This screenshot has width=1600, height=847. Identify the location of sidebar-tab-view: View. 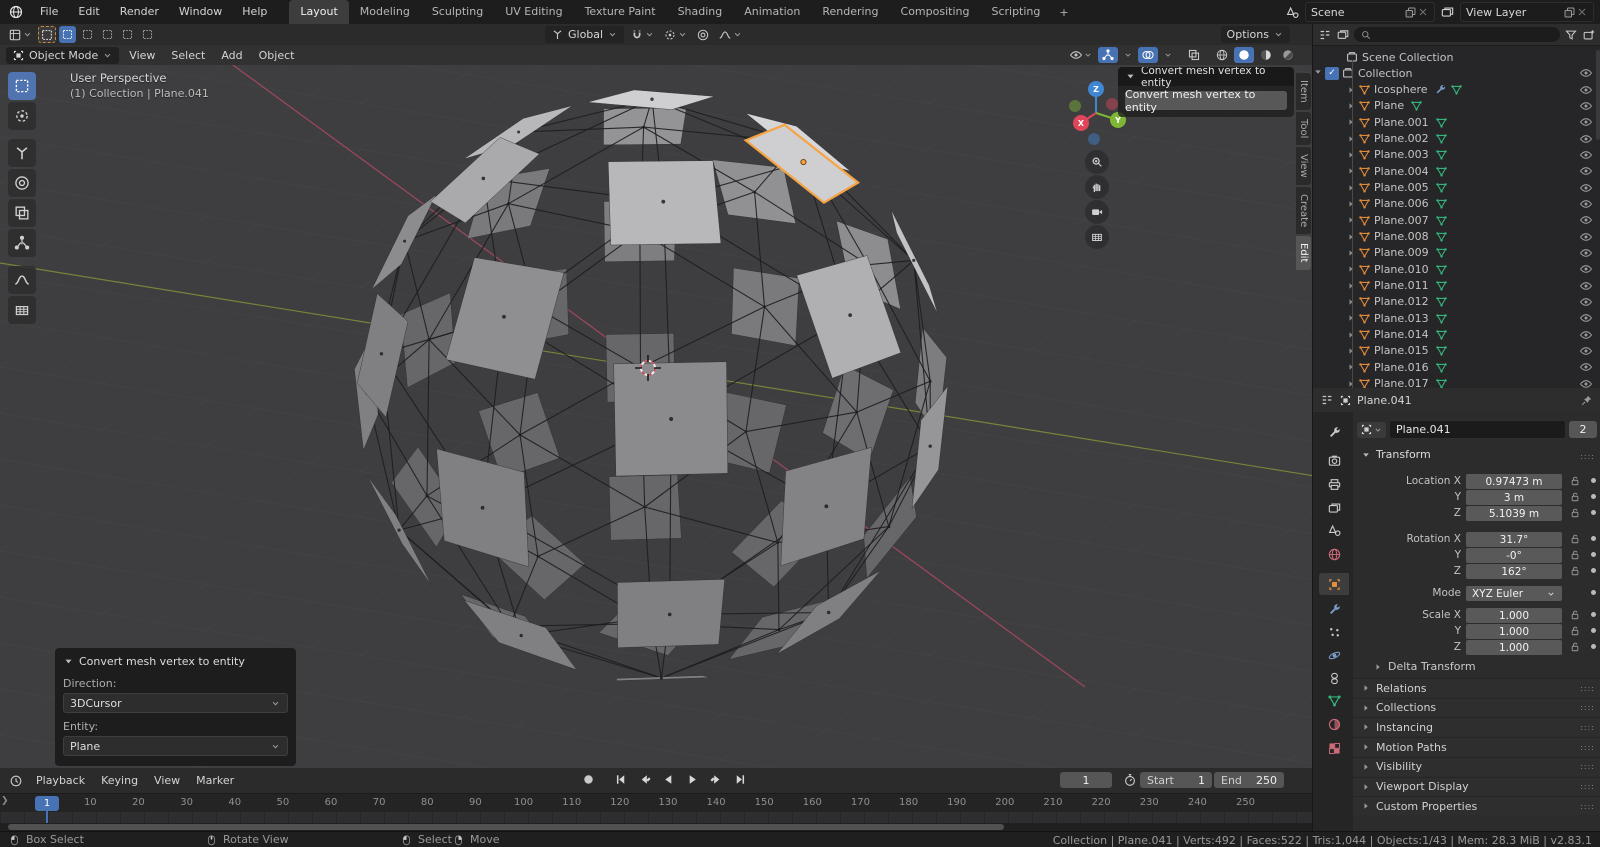
(1303, 166).